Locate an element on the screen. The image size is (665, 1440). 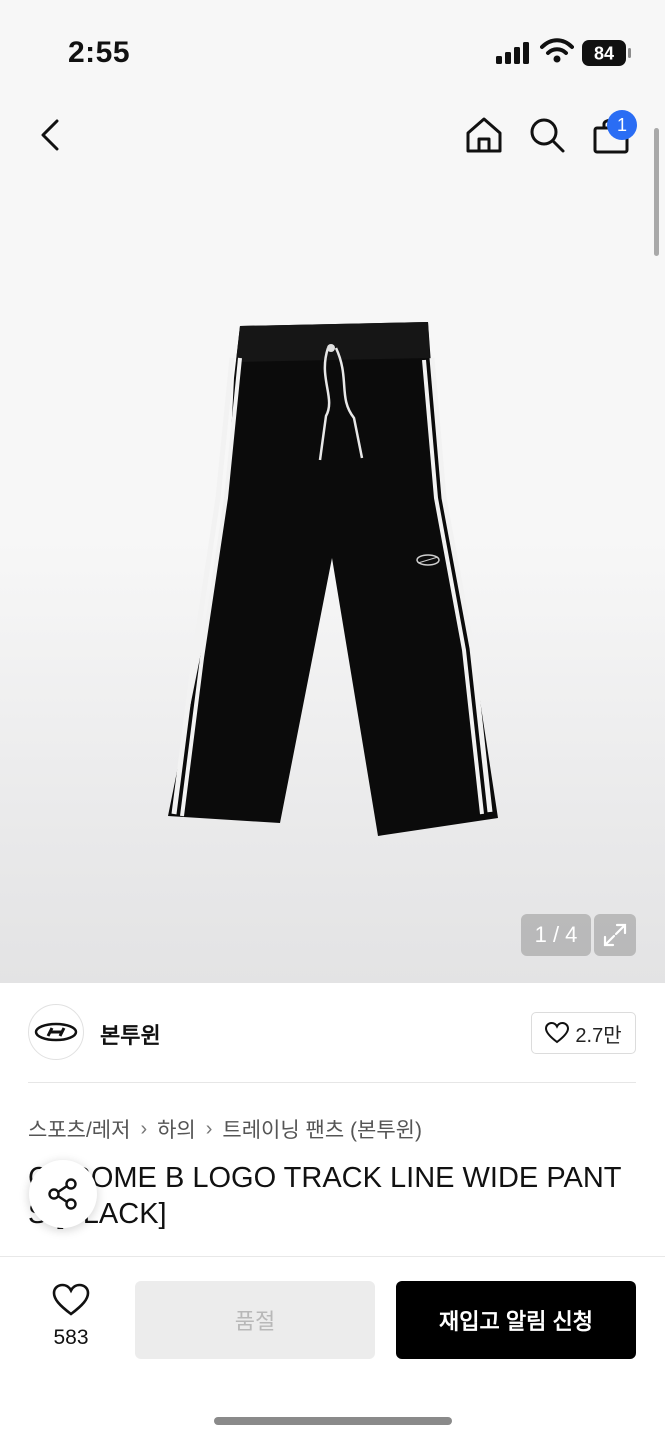
brand-logo is located at coordinates (56, 1032).